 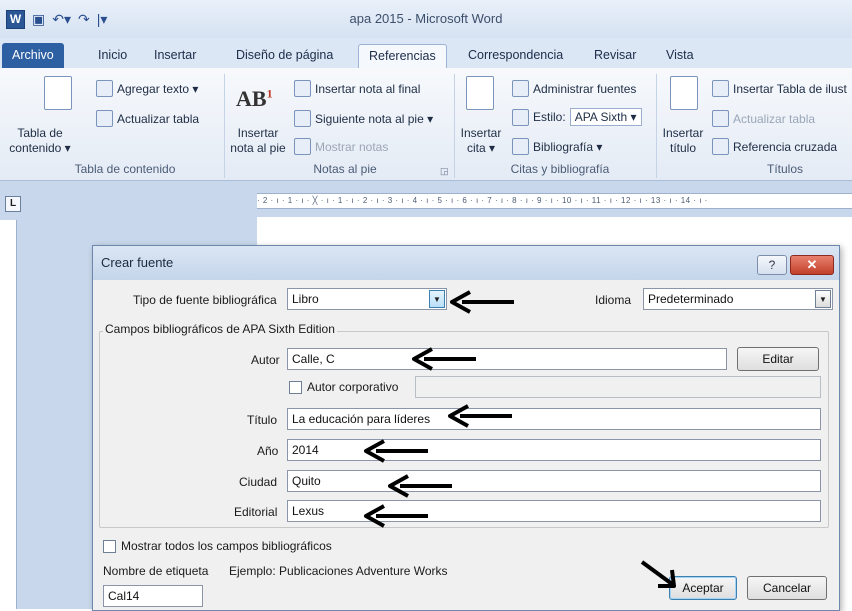 What do you see at coordinates (254, 99) in the screenshot?
I see `insert-footnote-icon: AB1` at bounding box center [254, 99].